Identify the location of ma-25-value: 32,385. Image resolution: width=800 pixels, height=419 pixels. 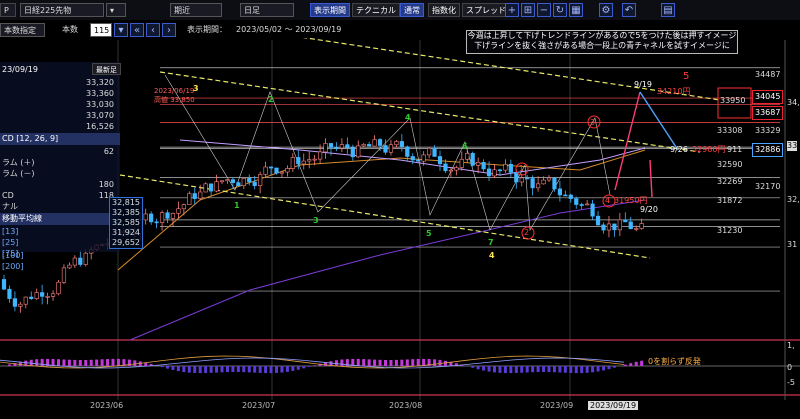
(126, 212).